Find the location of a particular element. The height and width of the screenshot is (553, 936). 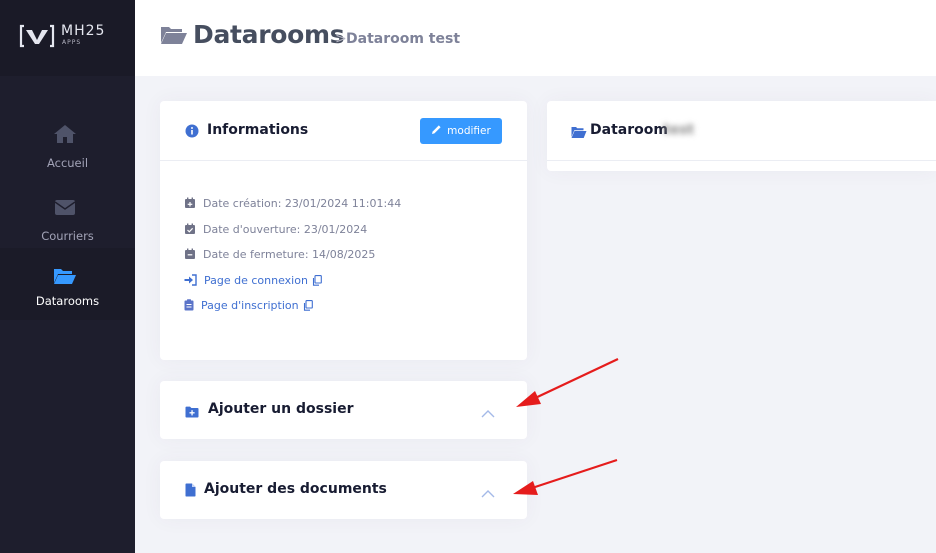

sidebar-item-label: Accueil is located at coordinates (67, 163).